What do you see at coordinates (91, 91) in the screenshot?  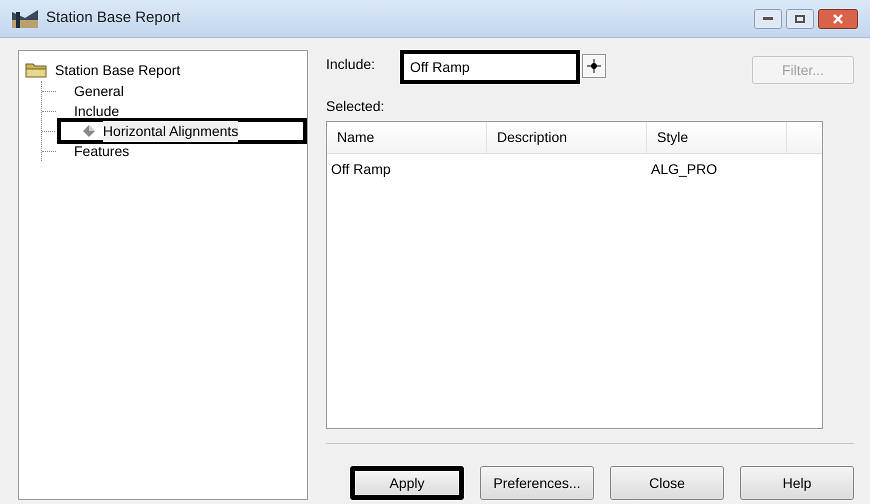 I see `tree-item: General` at bounding box center [91, 91].